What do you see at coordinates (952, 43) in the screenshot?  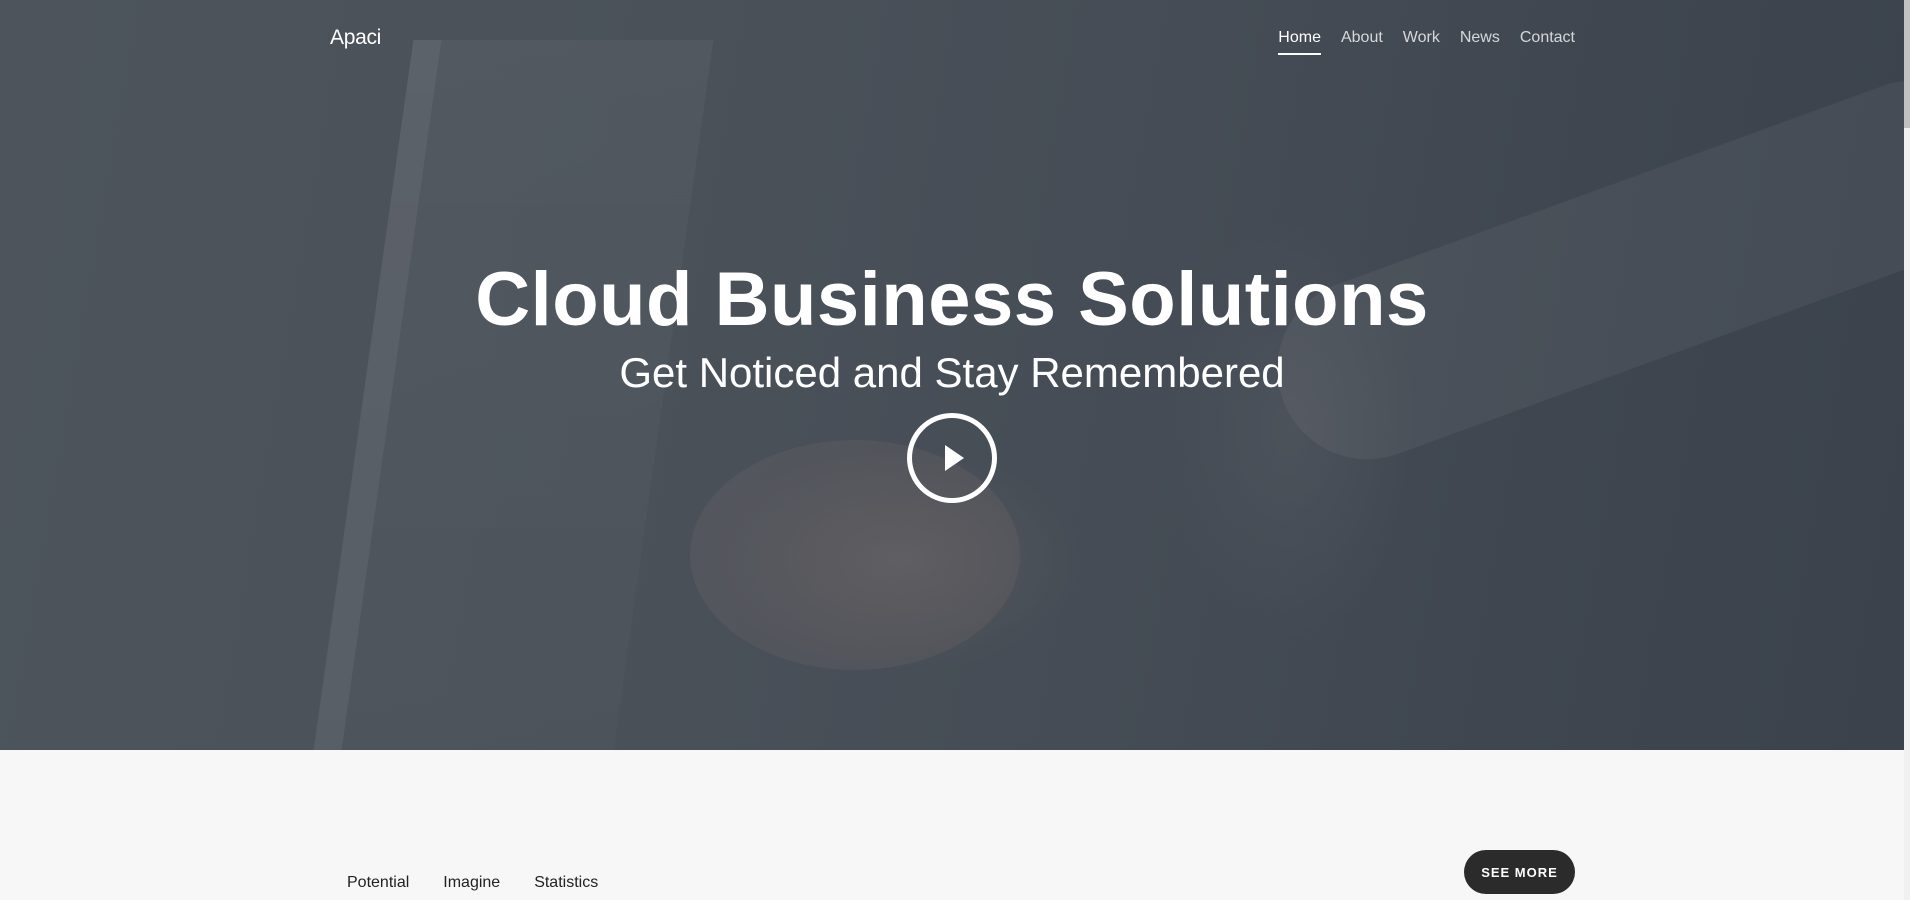 I see `top-navigation: Apaci Home About Work News Contact` at bounding box center [952, 43].